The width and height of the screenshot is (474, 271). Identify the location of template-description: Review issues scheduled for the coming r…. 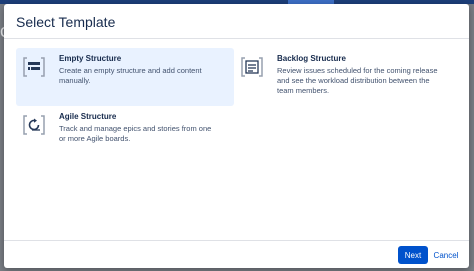
(357, 80).